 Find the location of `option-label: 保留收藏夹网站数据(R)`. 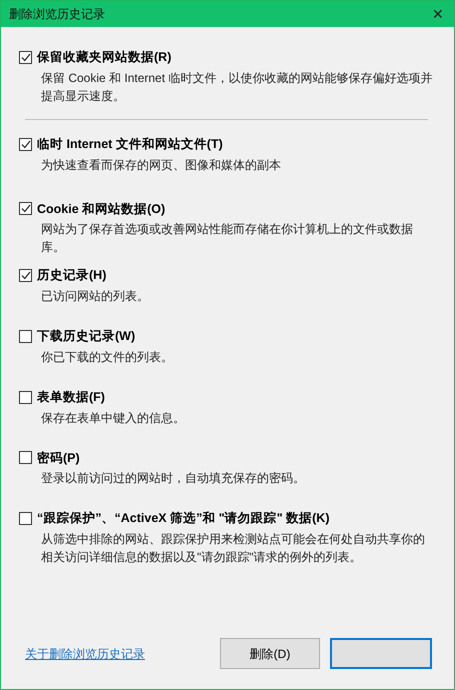

option-label: 保留收藏夹网站数据(R) is located at coordinates (104, 57).